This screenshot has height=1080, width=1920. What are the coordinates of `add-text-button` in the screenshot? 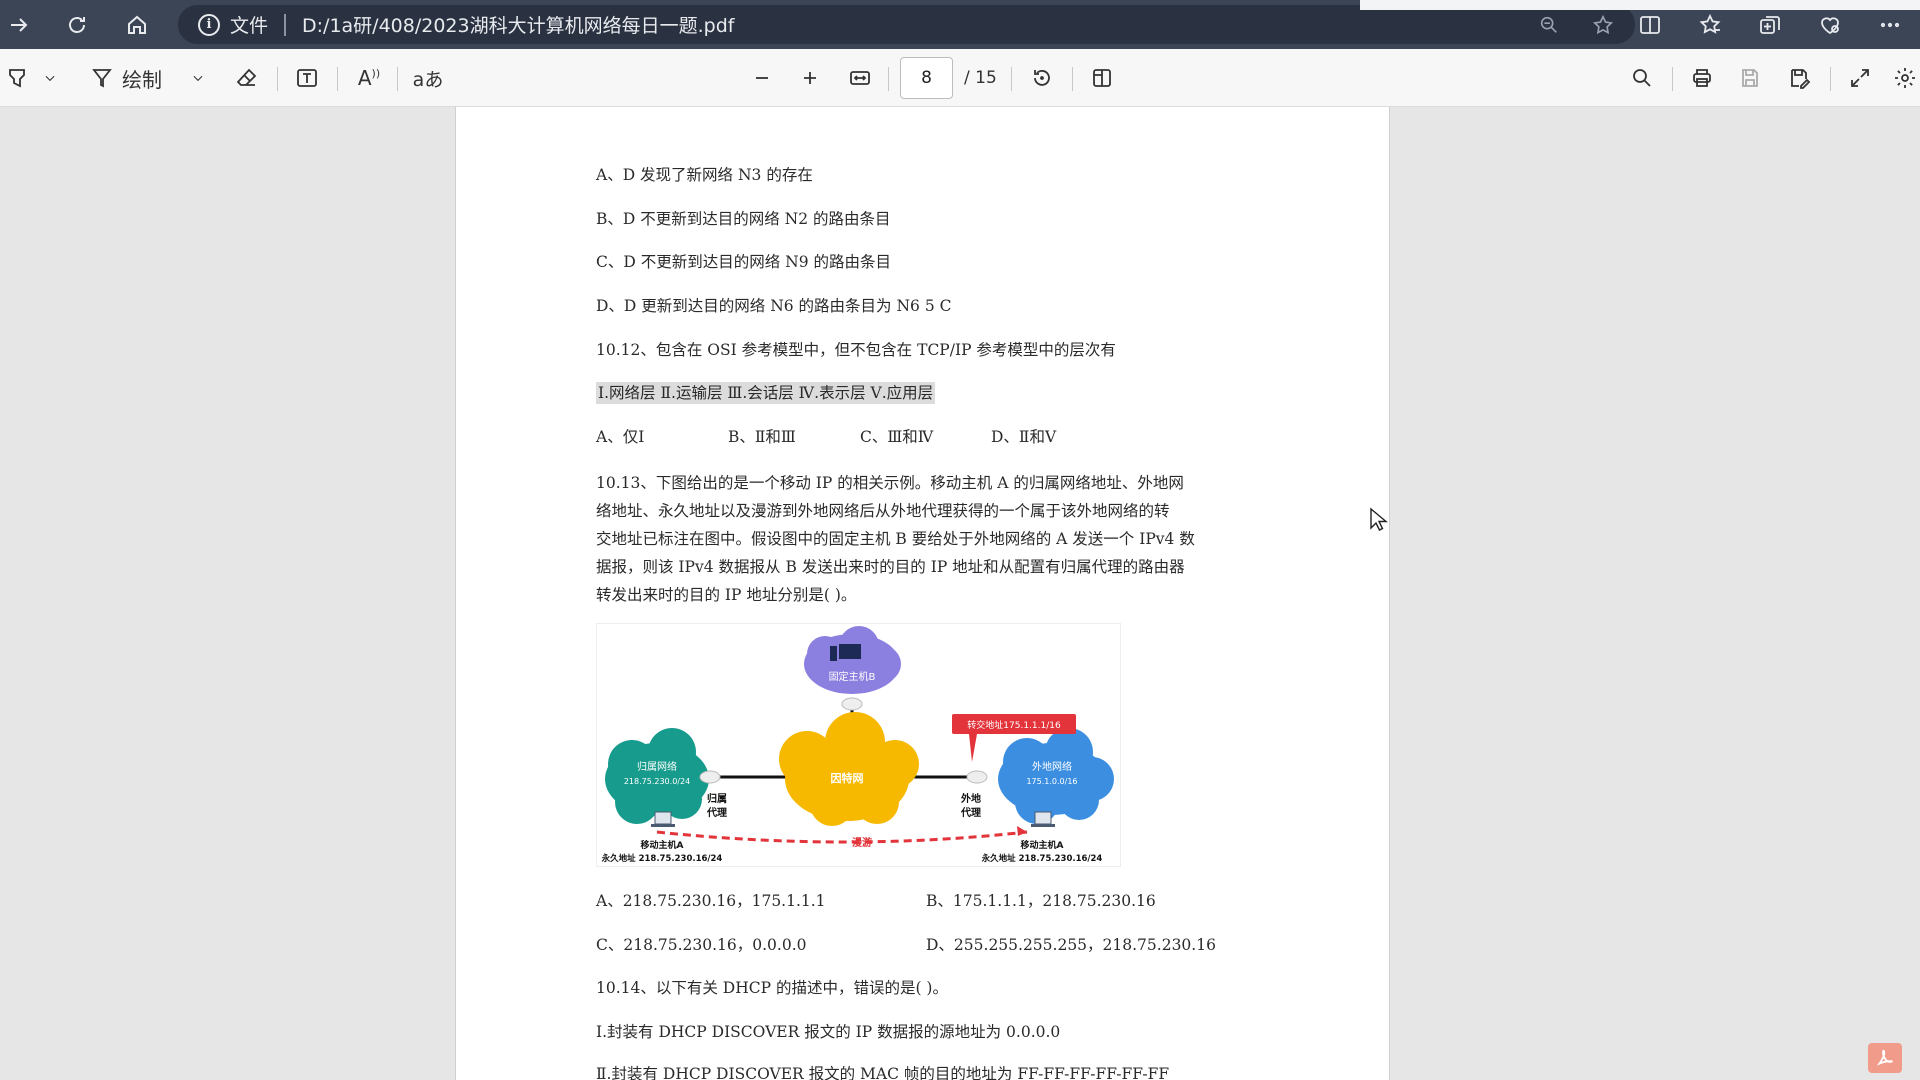 It's located at (307, 78).